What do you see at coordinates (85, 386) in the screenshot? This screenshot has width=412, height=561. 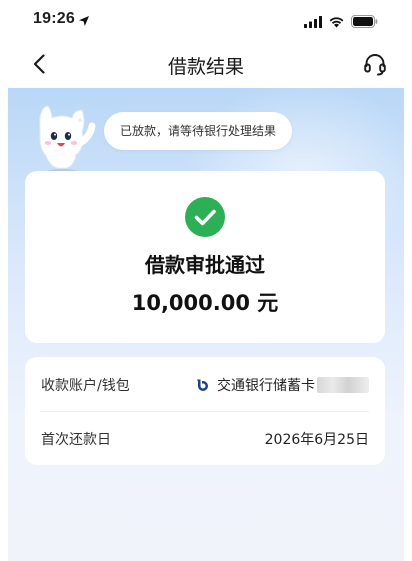 I see `receiving-account-label: 收款账户/钱包` at bounding box center [85, 386].